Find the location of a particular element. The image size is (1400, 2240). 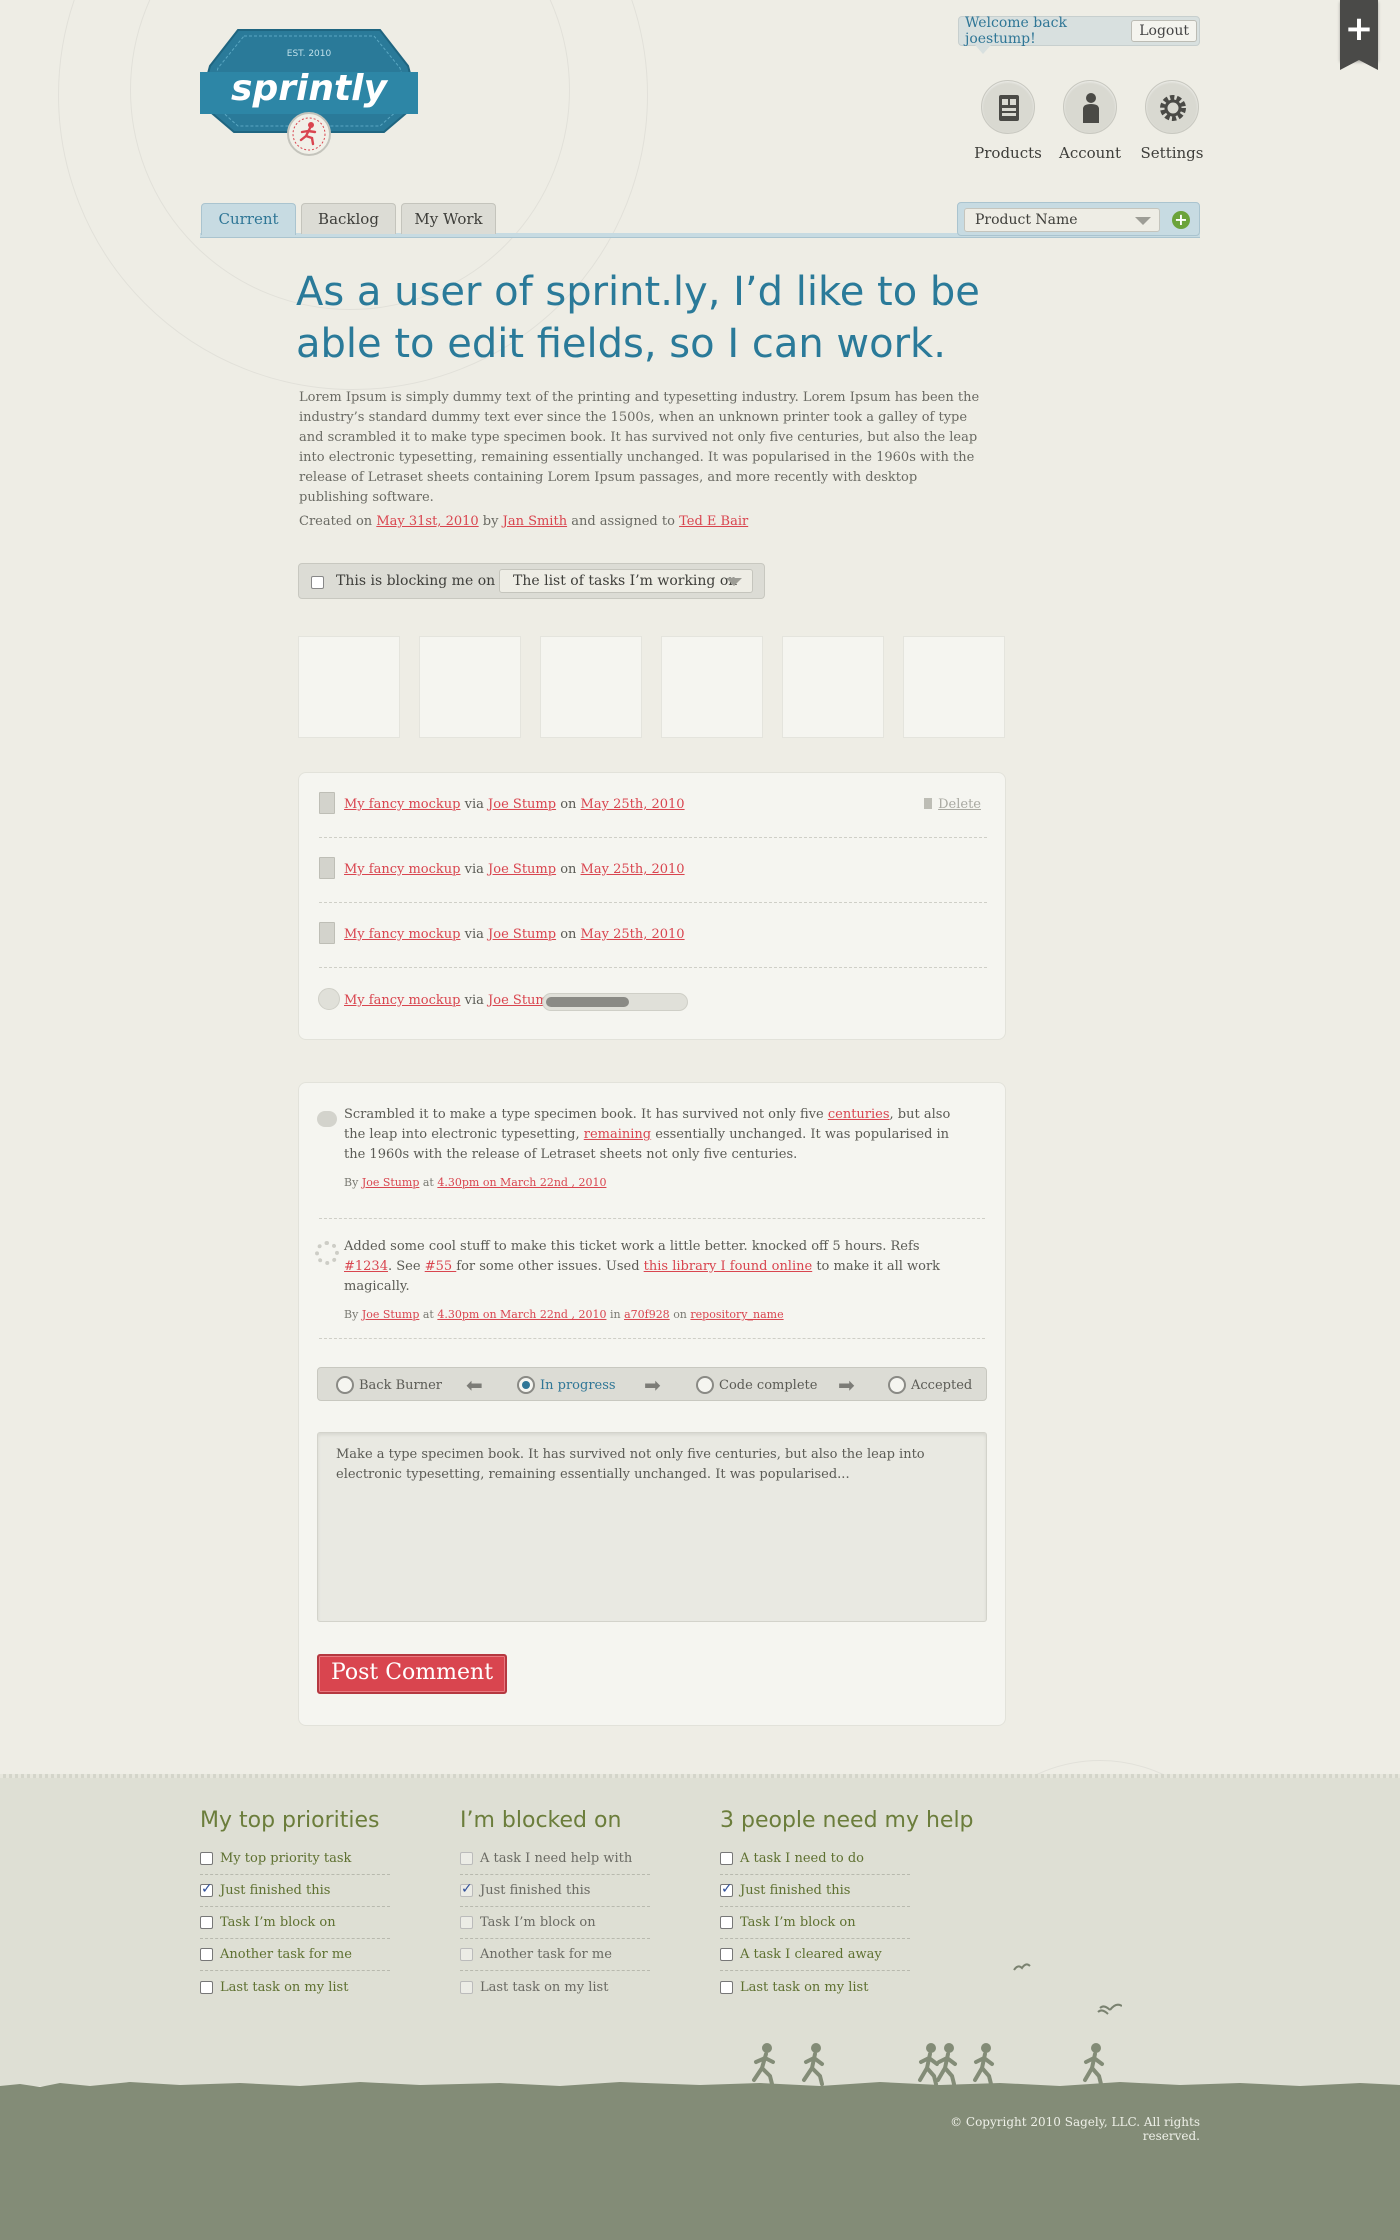

task-label: A task I need help with is located at coordinates (556, 1858).